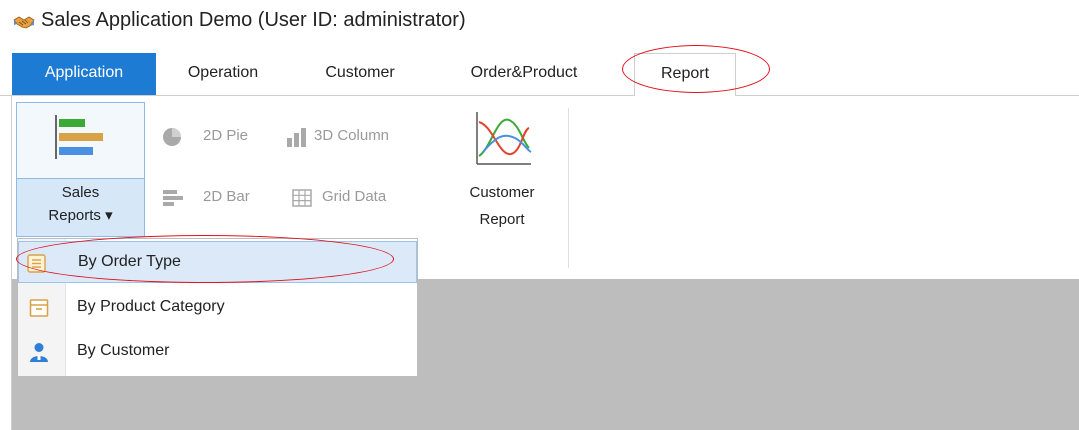  What do you see at coordinates (151, 306) in the screenshot?
I see `menu-item-label: By Product Category` at bounding box center [151, 306].